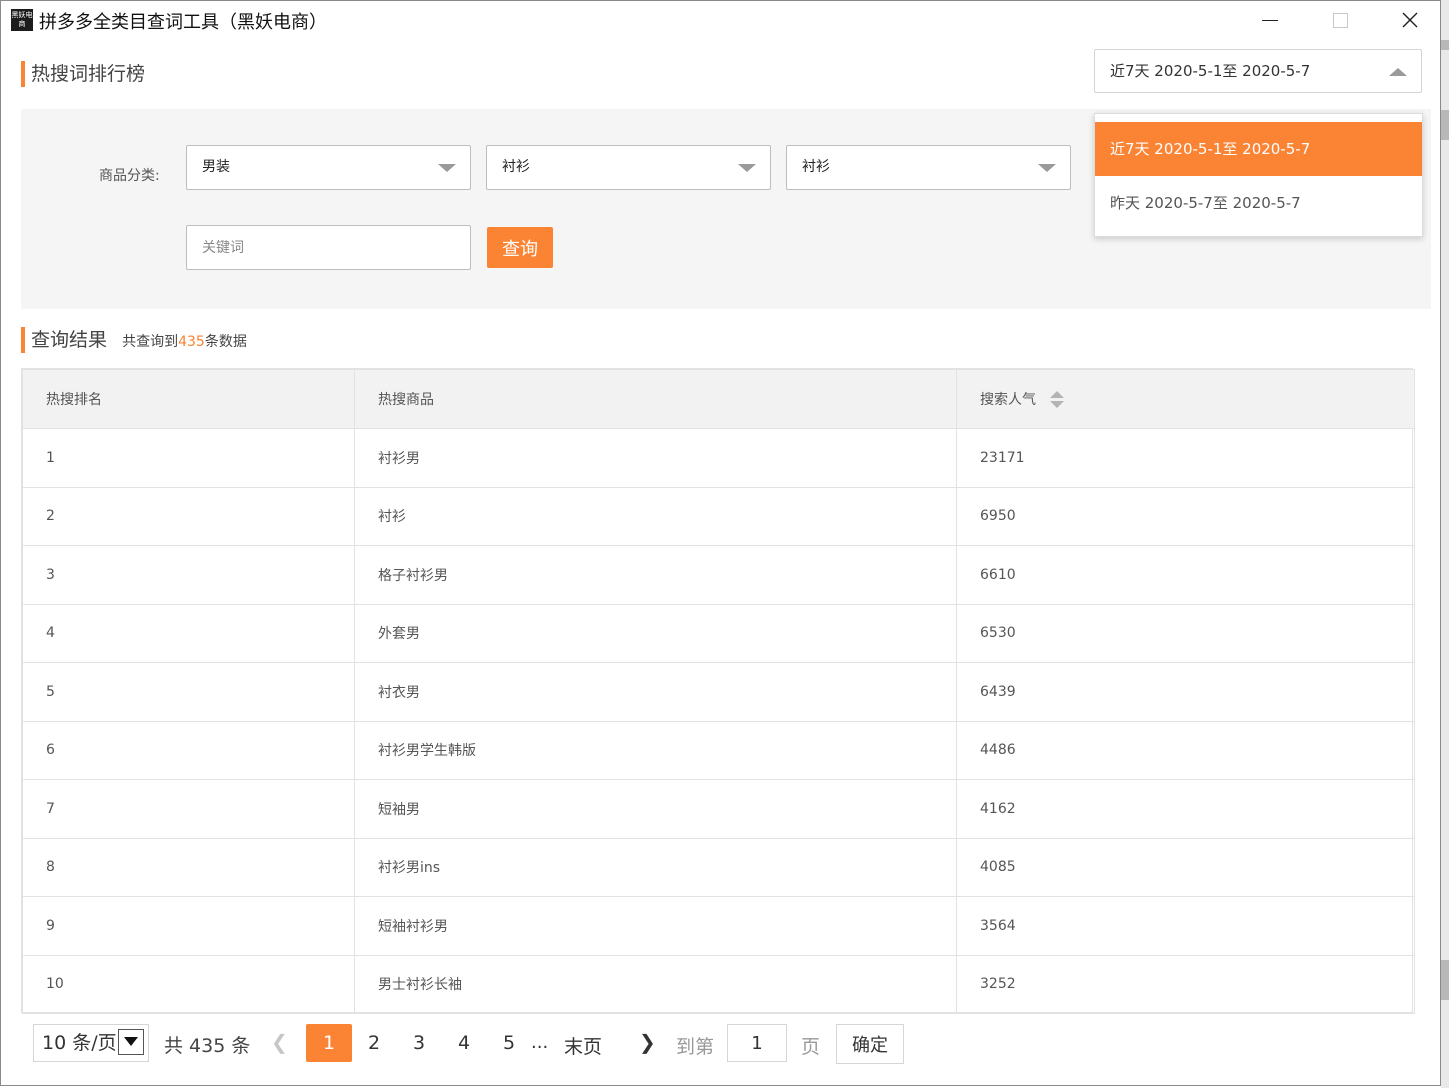  I want to click on table-row: 7 短袖男 4162, so click(718, 809).